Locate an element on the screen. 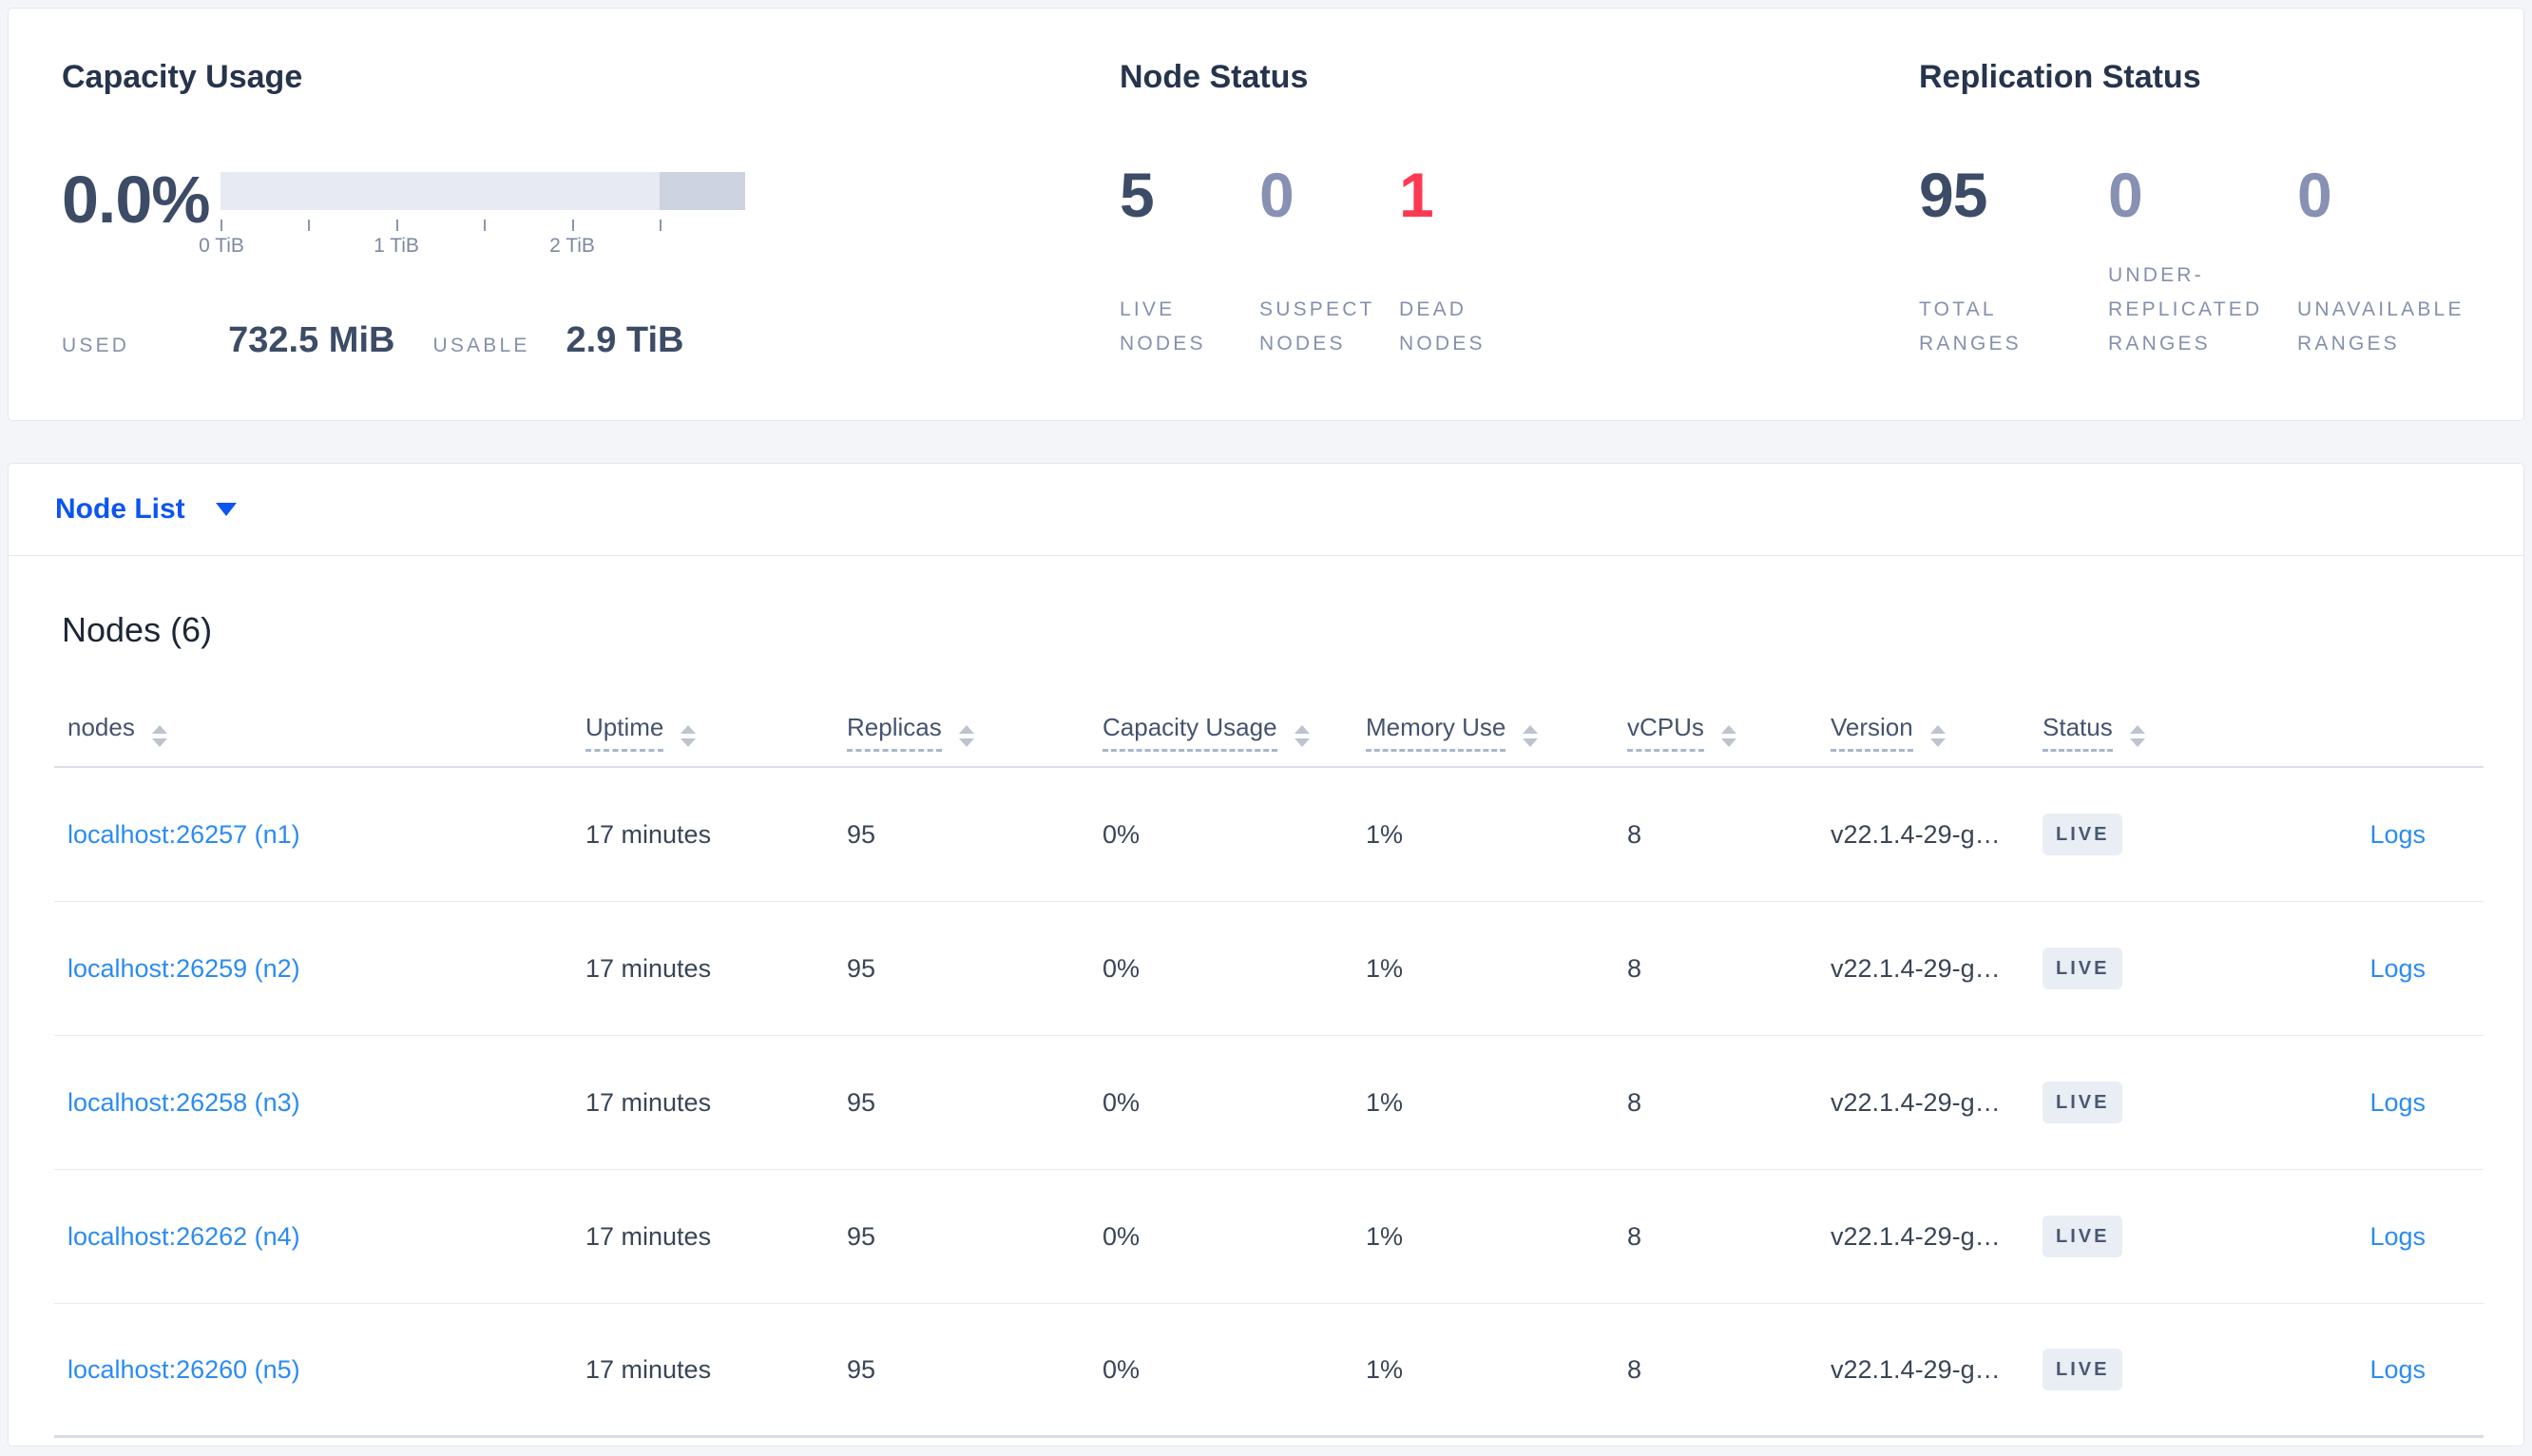 The height and width of the screenshot is (1456, 2532). live-nodes-stat: 5 LIVE NODES is located at coordinates (1189, 262).